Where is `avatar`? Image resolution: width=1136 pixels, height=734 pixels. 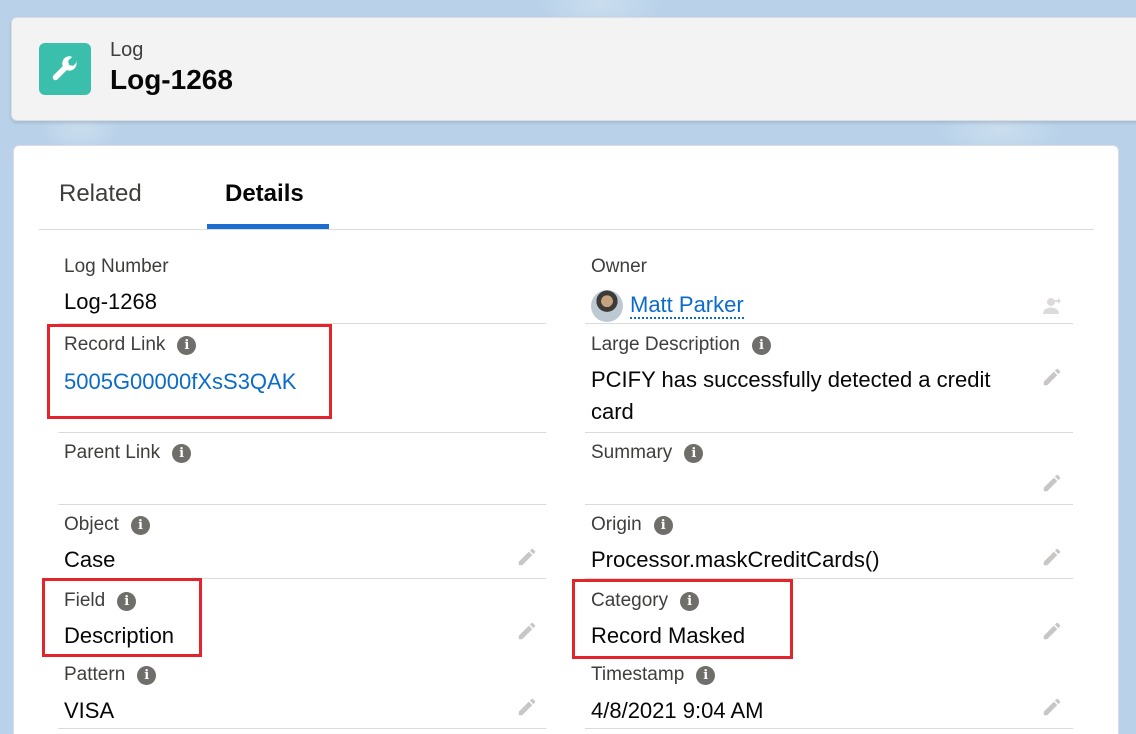 avatar is located at coordinates (607, 306).